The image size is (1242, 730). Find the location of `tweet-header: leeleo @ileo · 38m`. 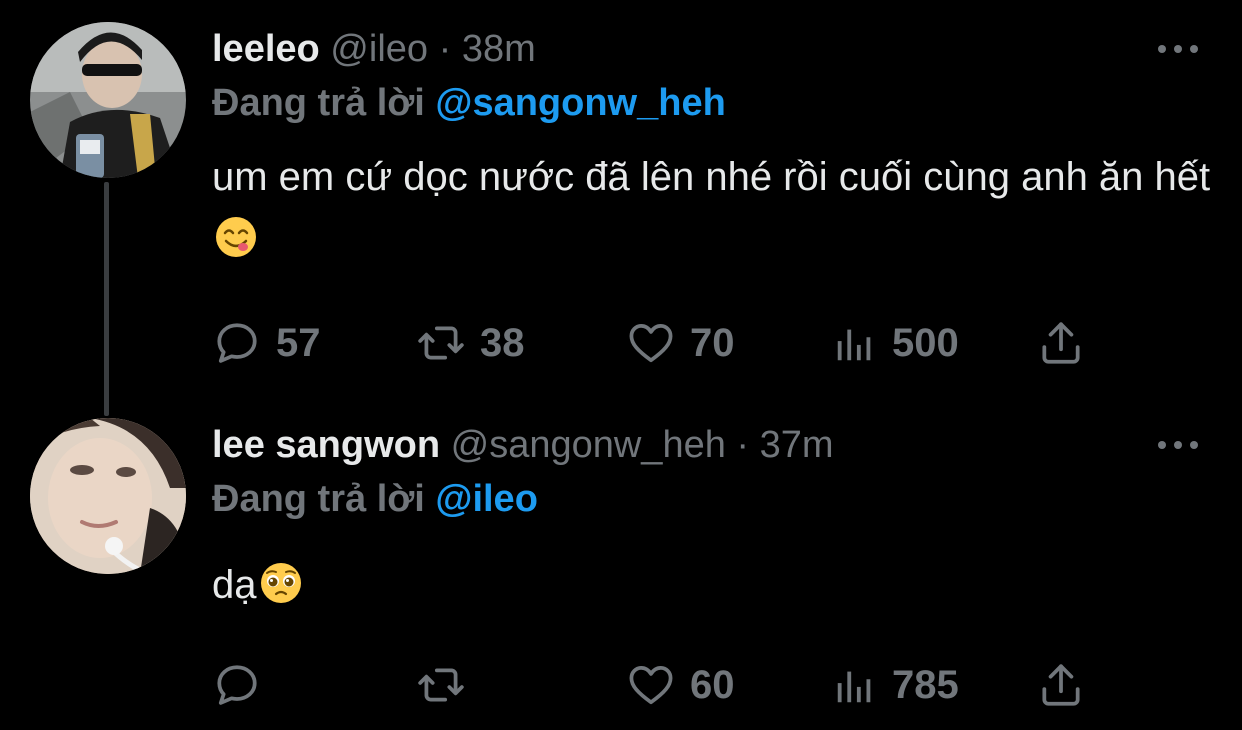

tweet-header: leeleo @ileo · 38m is located at coordinates (374, 49).